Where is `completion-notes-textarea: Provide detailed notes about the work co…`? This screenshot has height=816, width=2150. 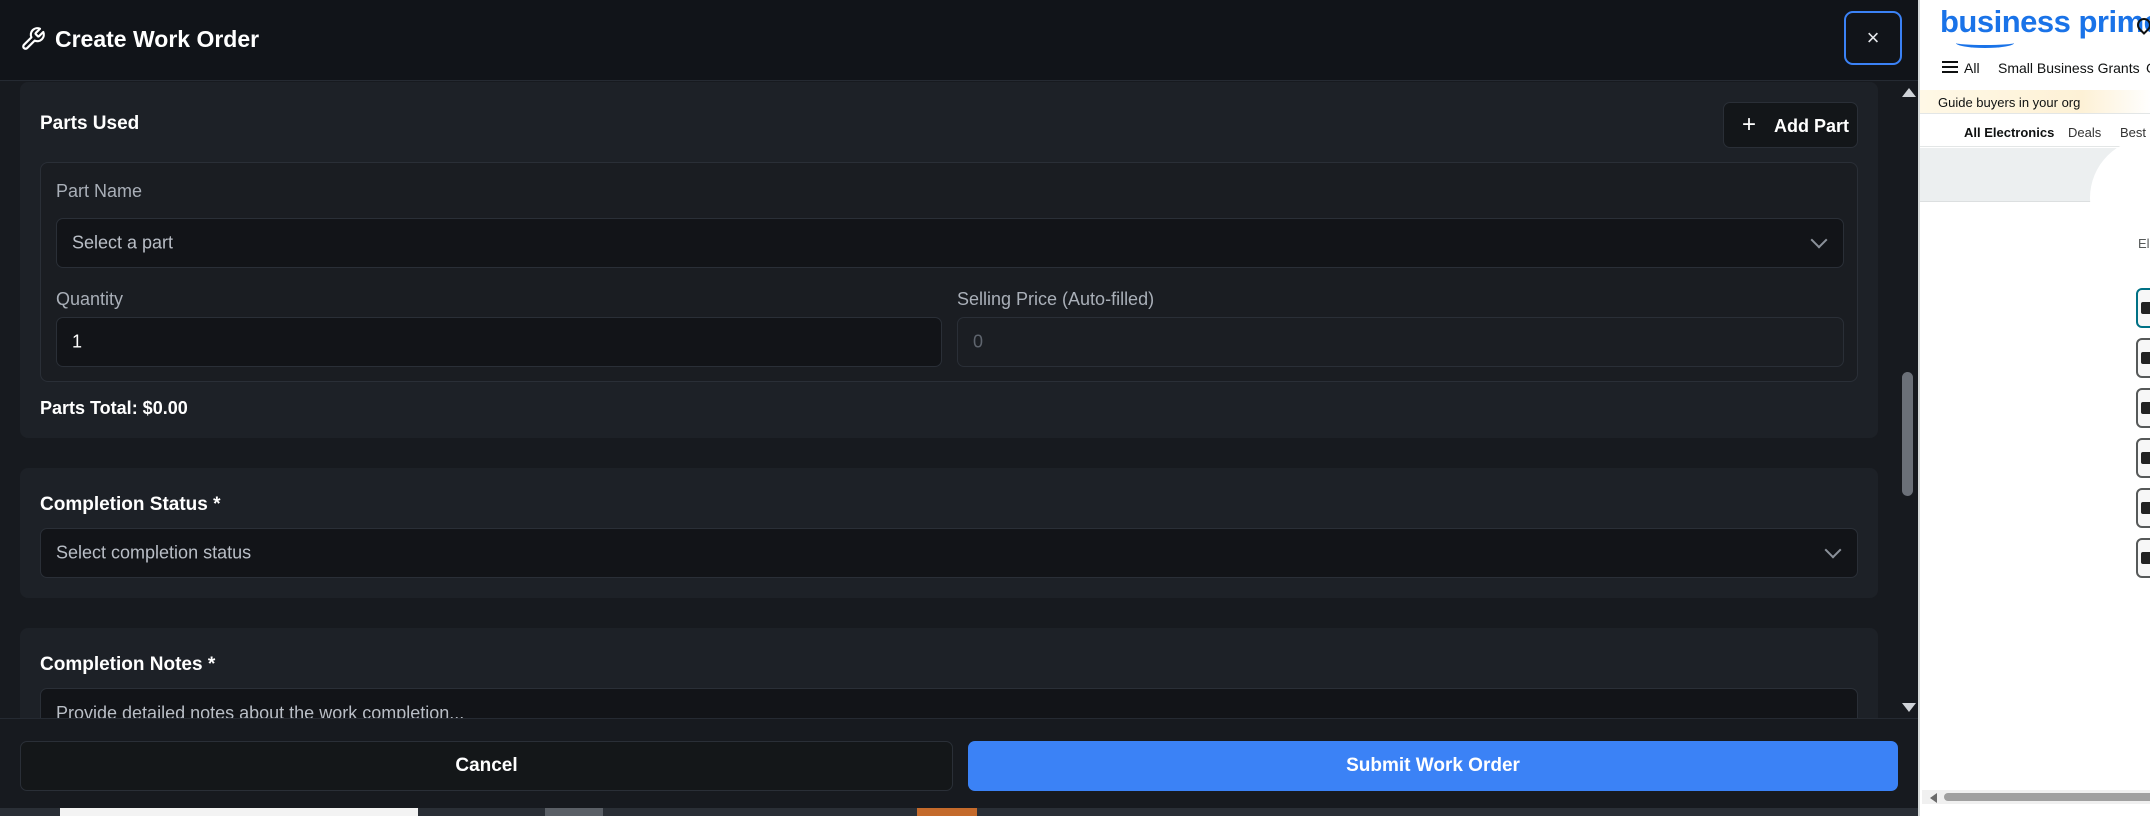 completion-notes-textarea: Provide detailed notes about the work co… is located at coordinates (949, 703).